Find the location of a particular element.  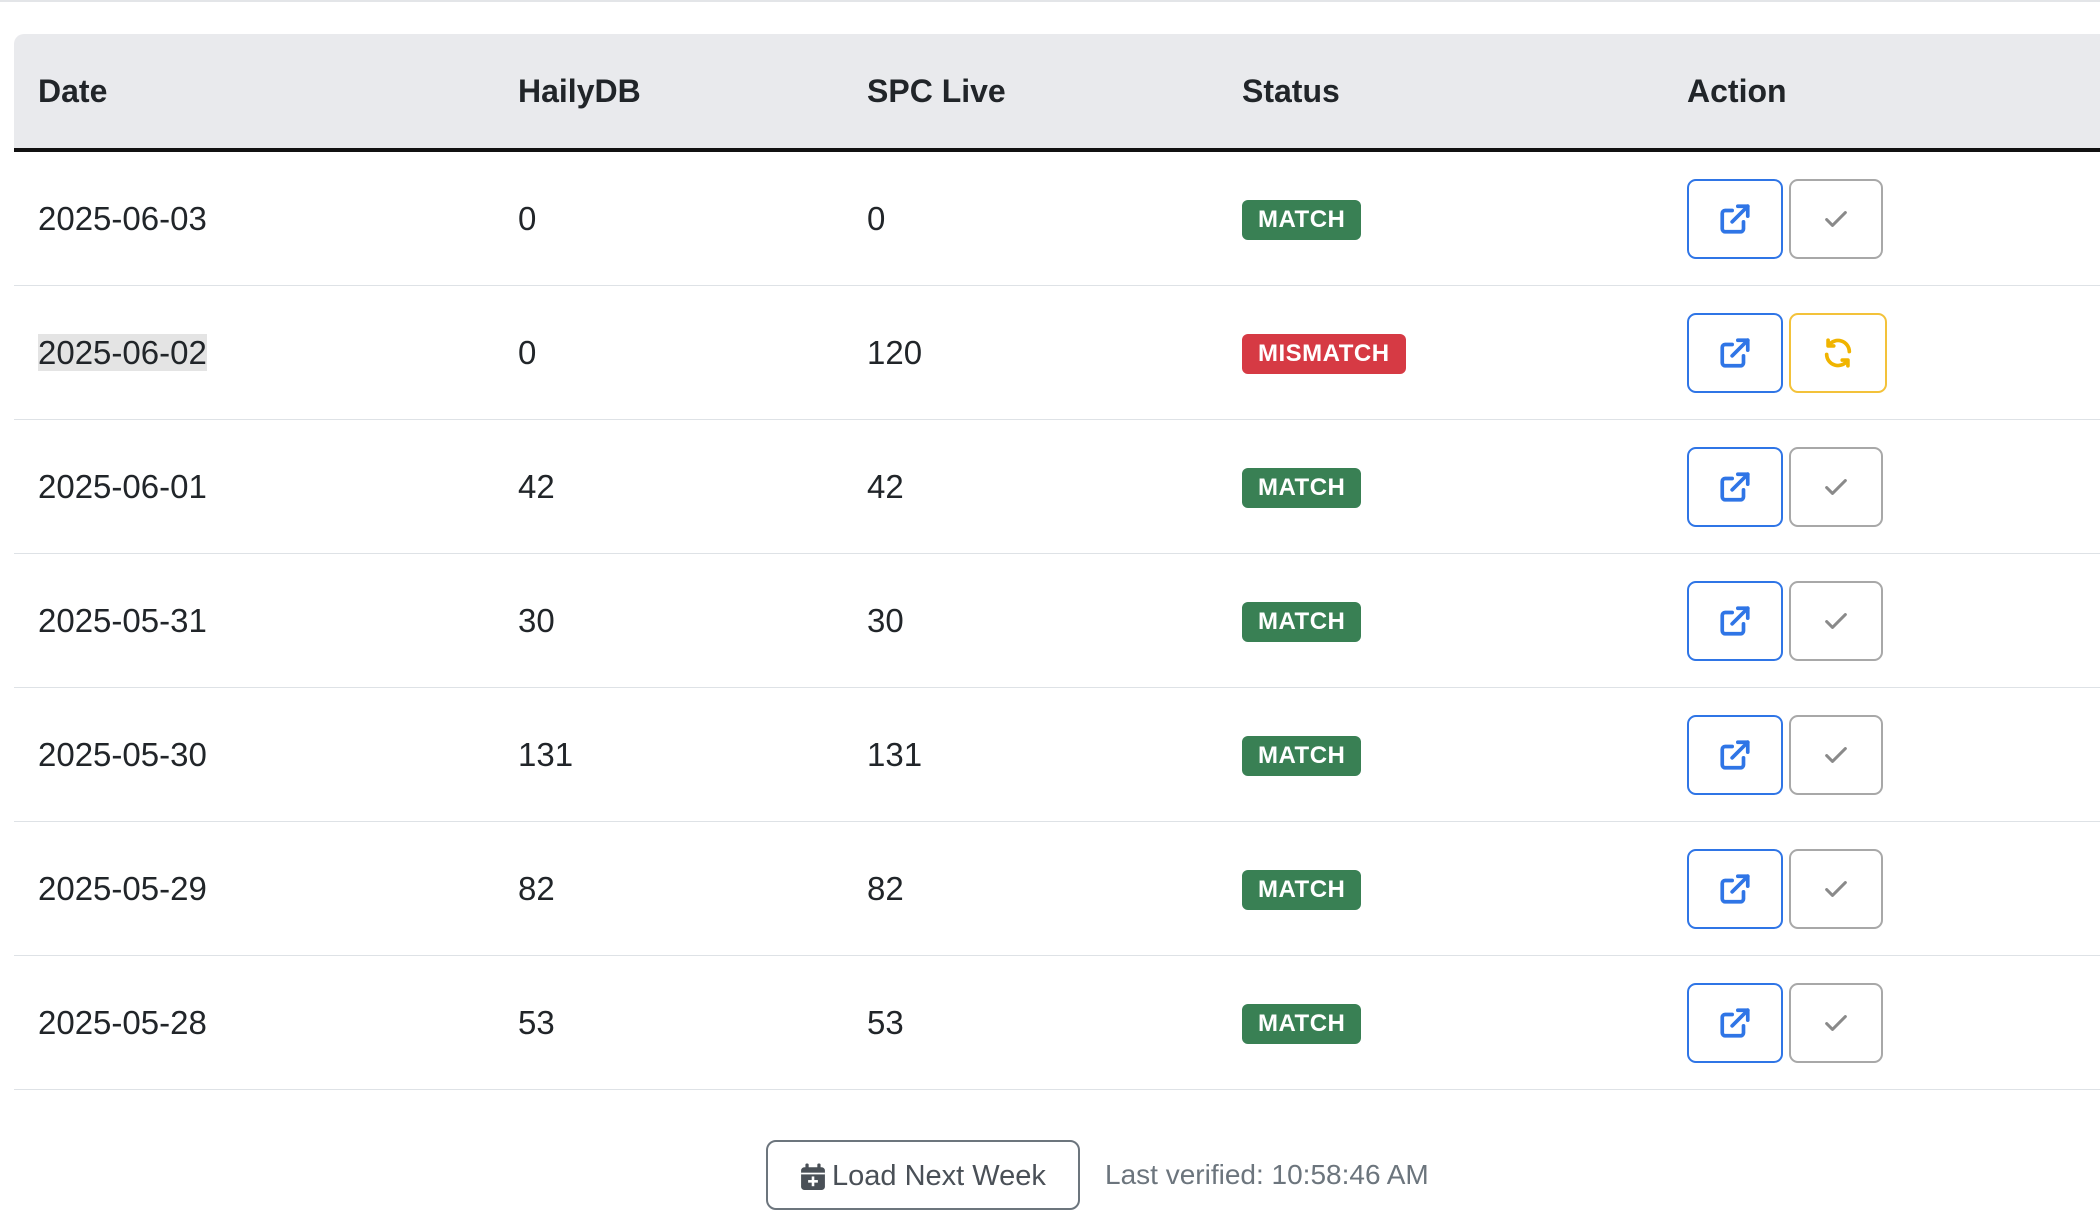

row-spc-live-count: 0 is located at coordinates (1030, 218).